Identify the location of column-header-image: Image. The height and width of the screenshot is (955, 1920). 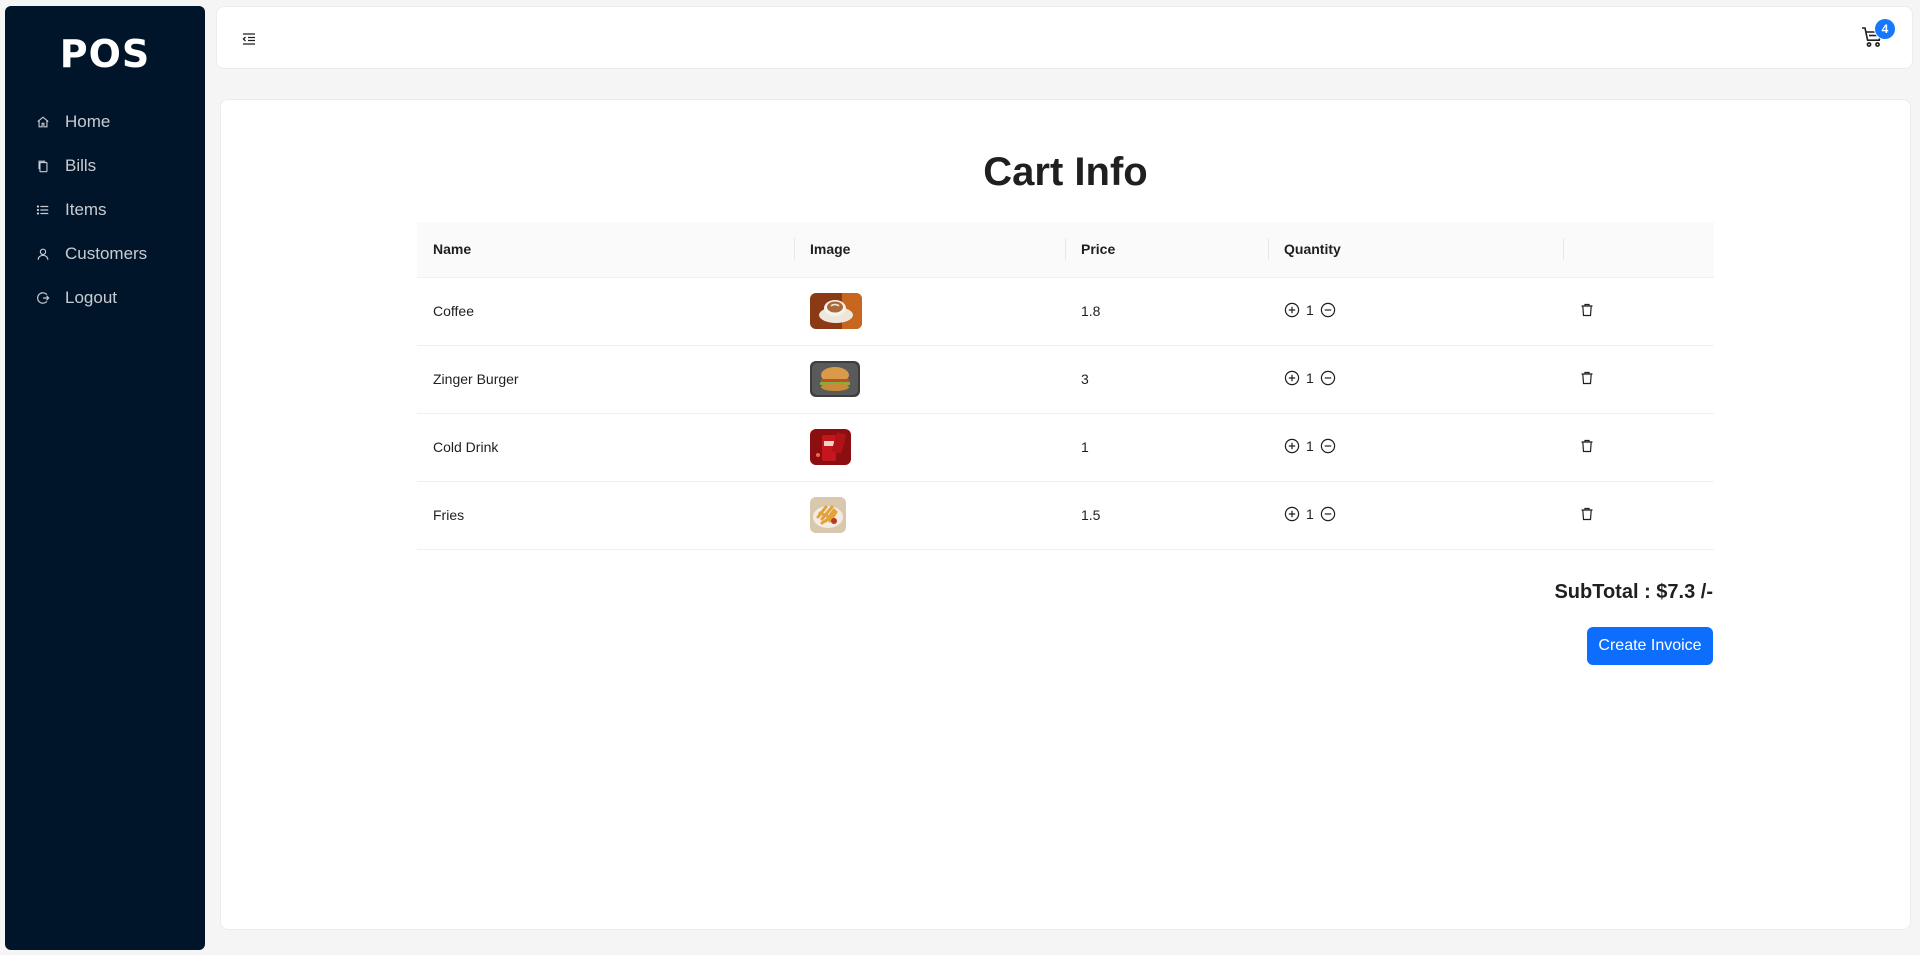
(929, 250).